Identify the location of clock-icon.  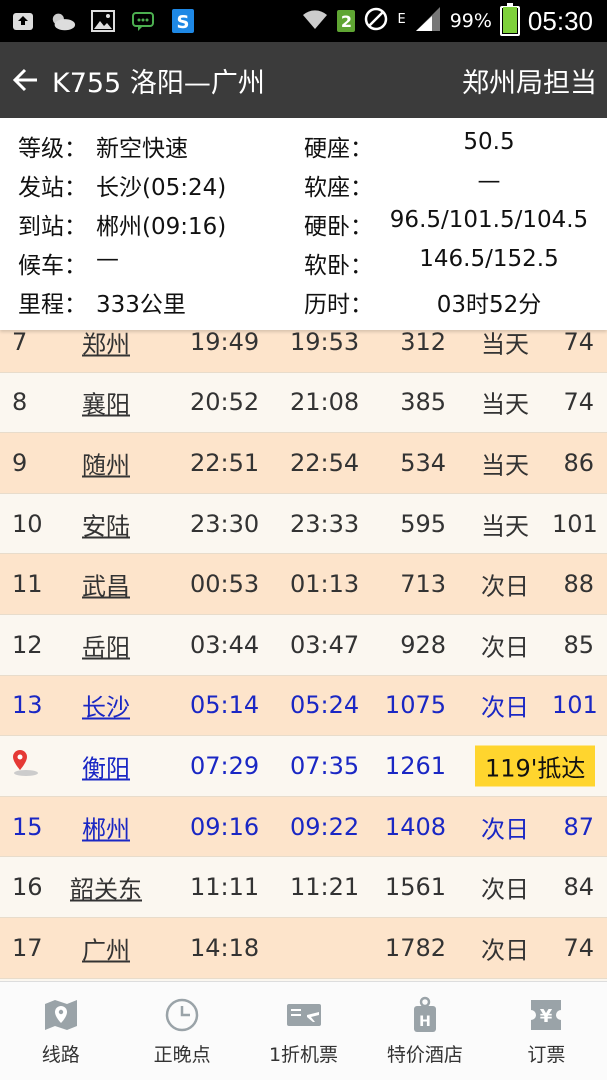
(182, 1015).